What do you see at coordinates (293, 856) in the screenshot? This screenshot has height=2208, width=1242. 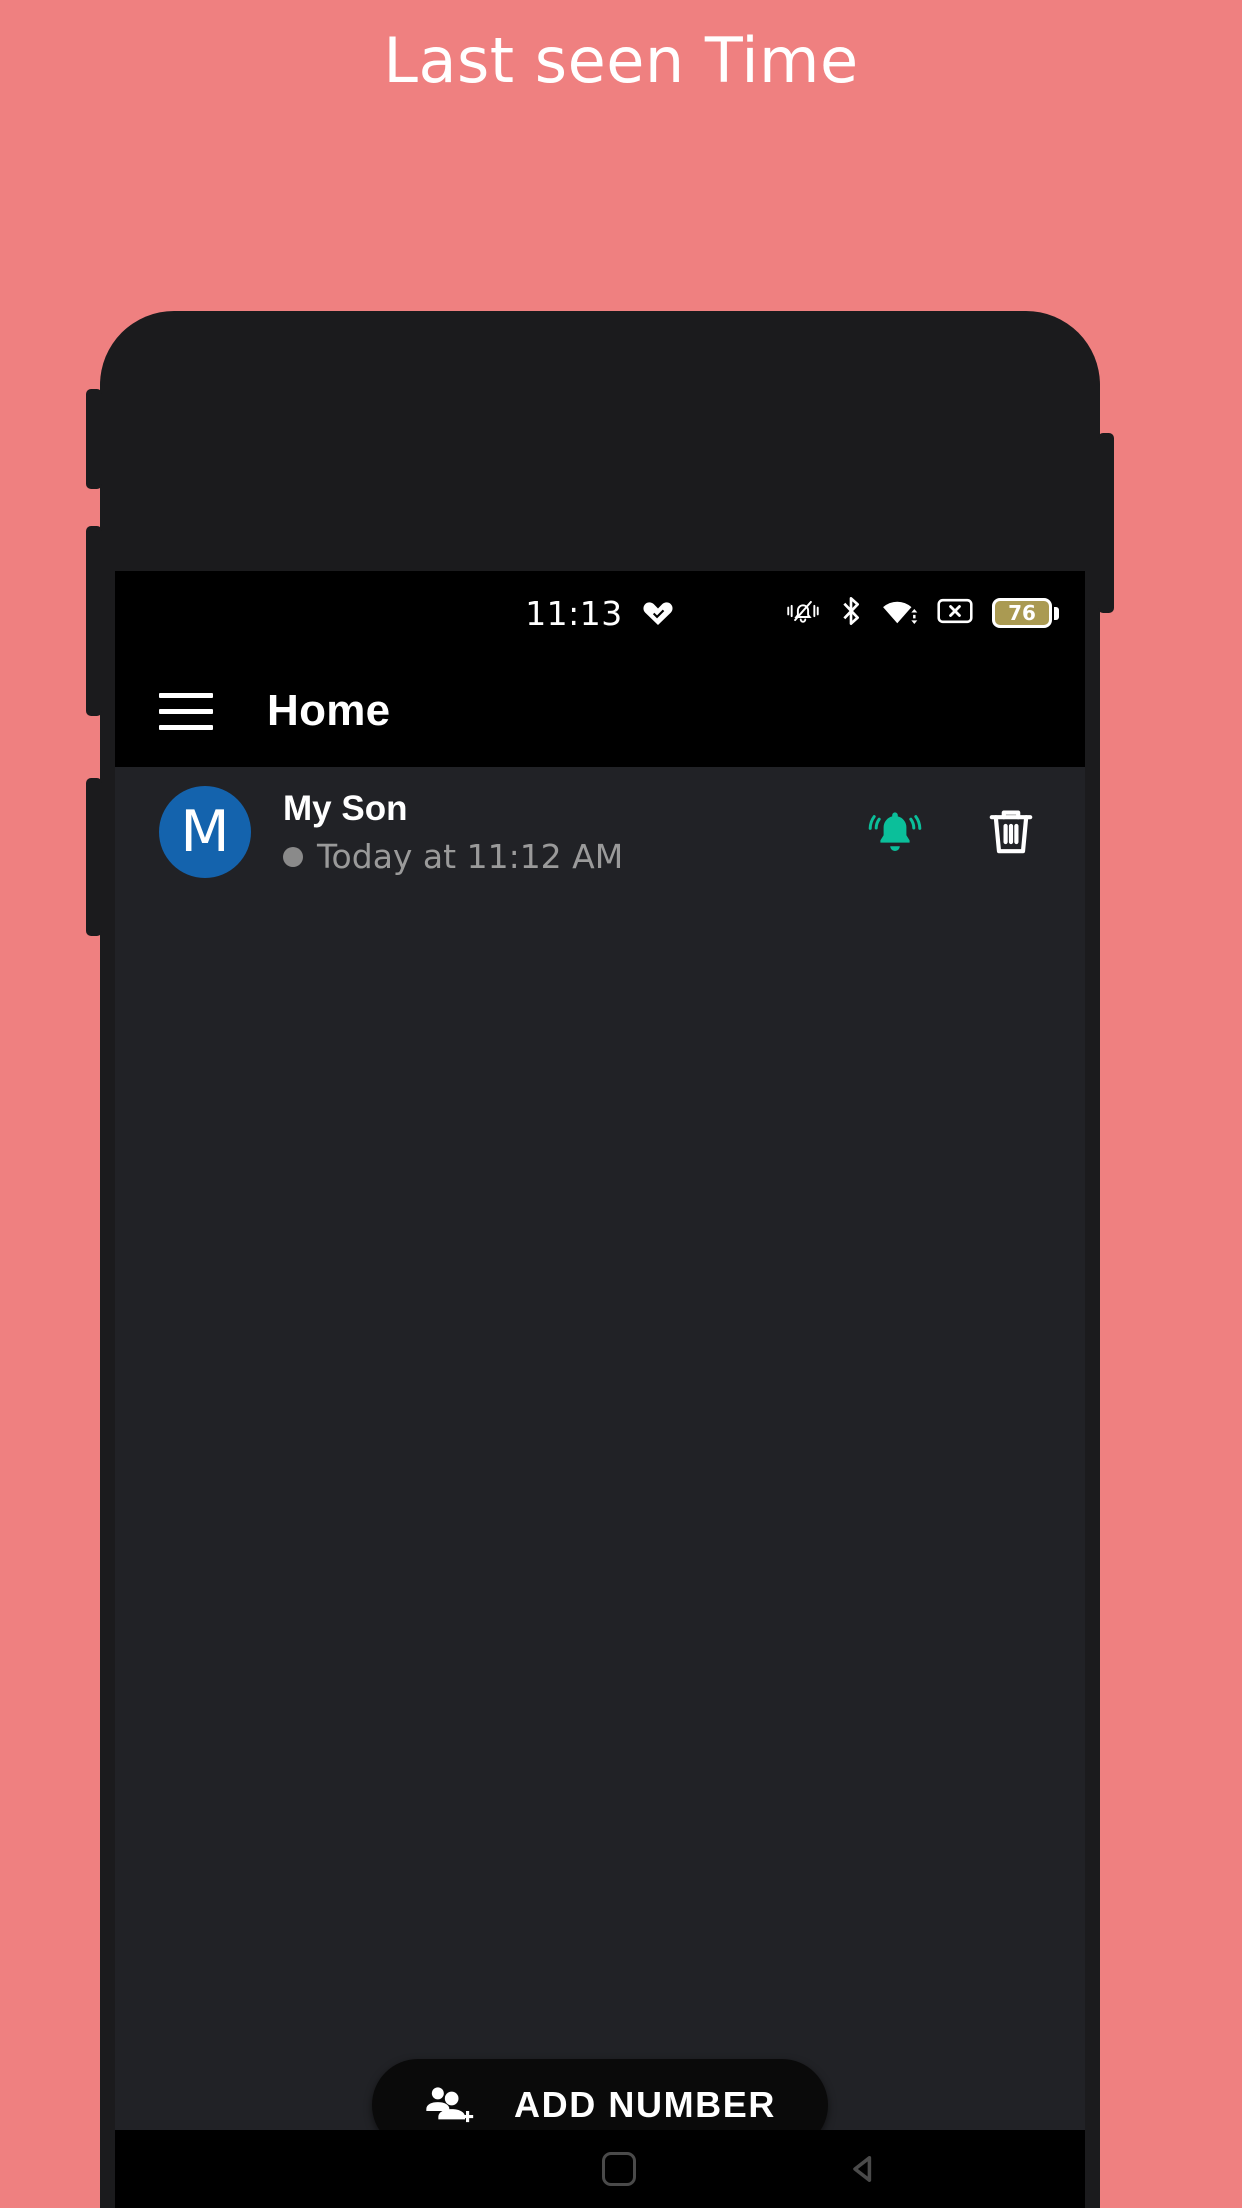 I see `status-dot-icon` at bounding box center [293, 856].